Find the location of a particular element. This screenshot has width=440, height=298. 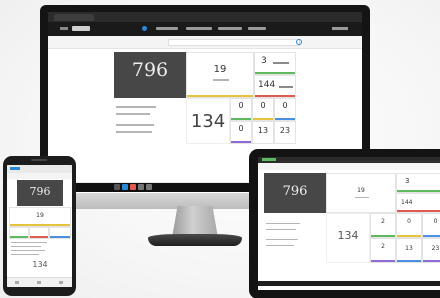

search-input is located at coordinates (234, 42).